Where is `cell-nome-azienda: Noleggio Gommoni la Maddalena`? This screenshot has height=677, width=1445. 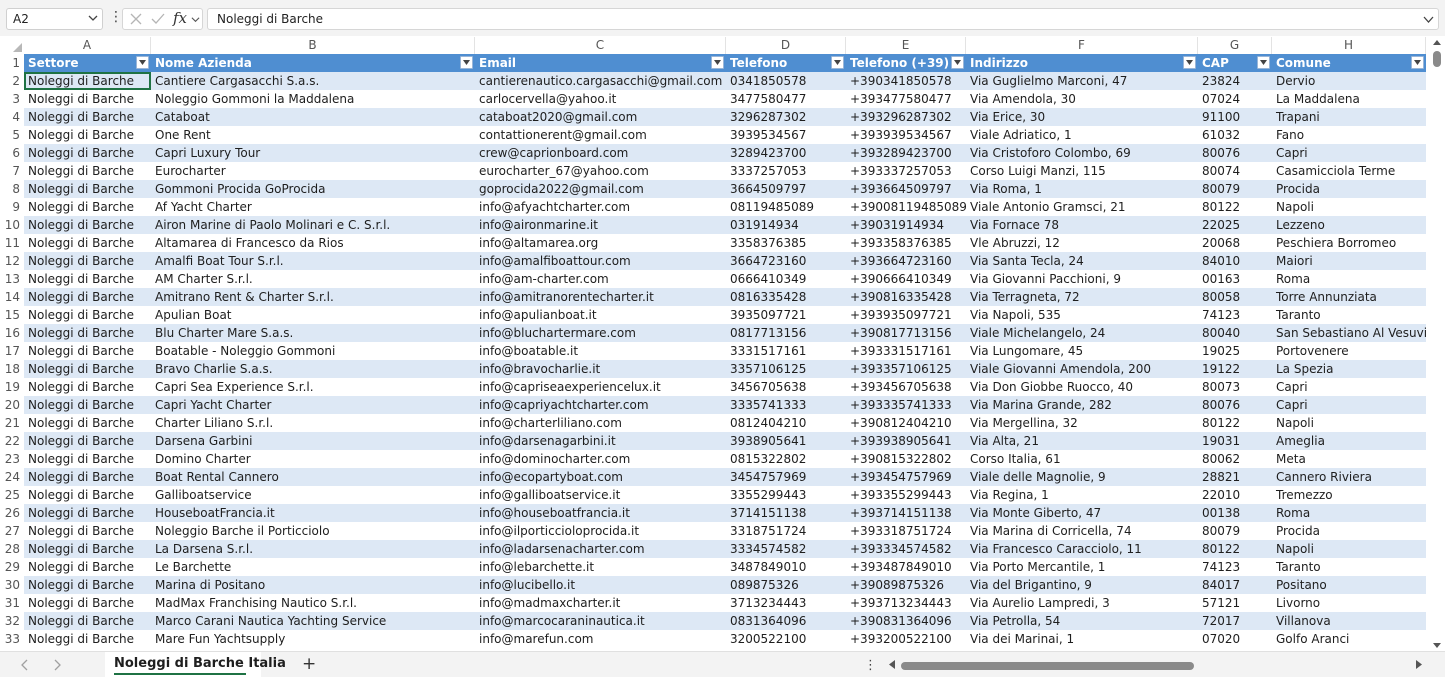 cell-nome-azienda: Noleggio Gommoni la Maddalena is located at coordinates (313, 99).